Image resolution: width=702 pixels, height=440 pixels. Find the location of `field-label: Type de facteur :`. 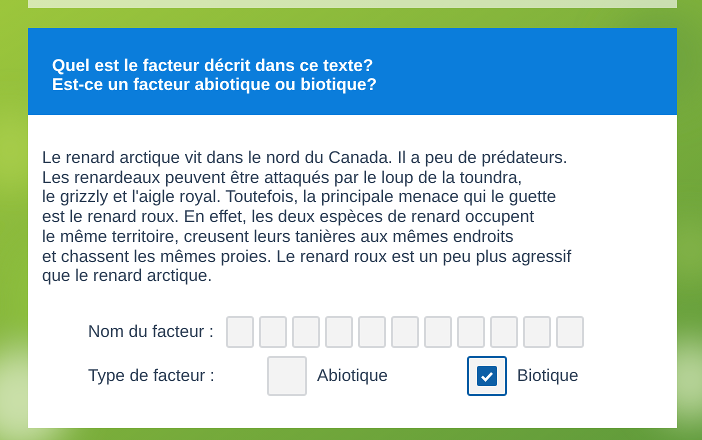

field-label: Type de facteur : is located at coordinates (152, 376).